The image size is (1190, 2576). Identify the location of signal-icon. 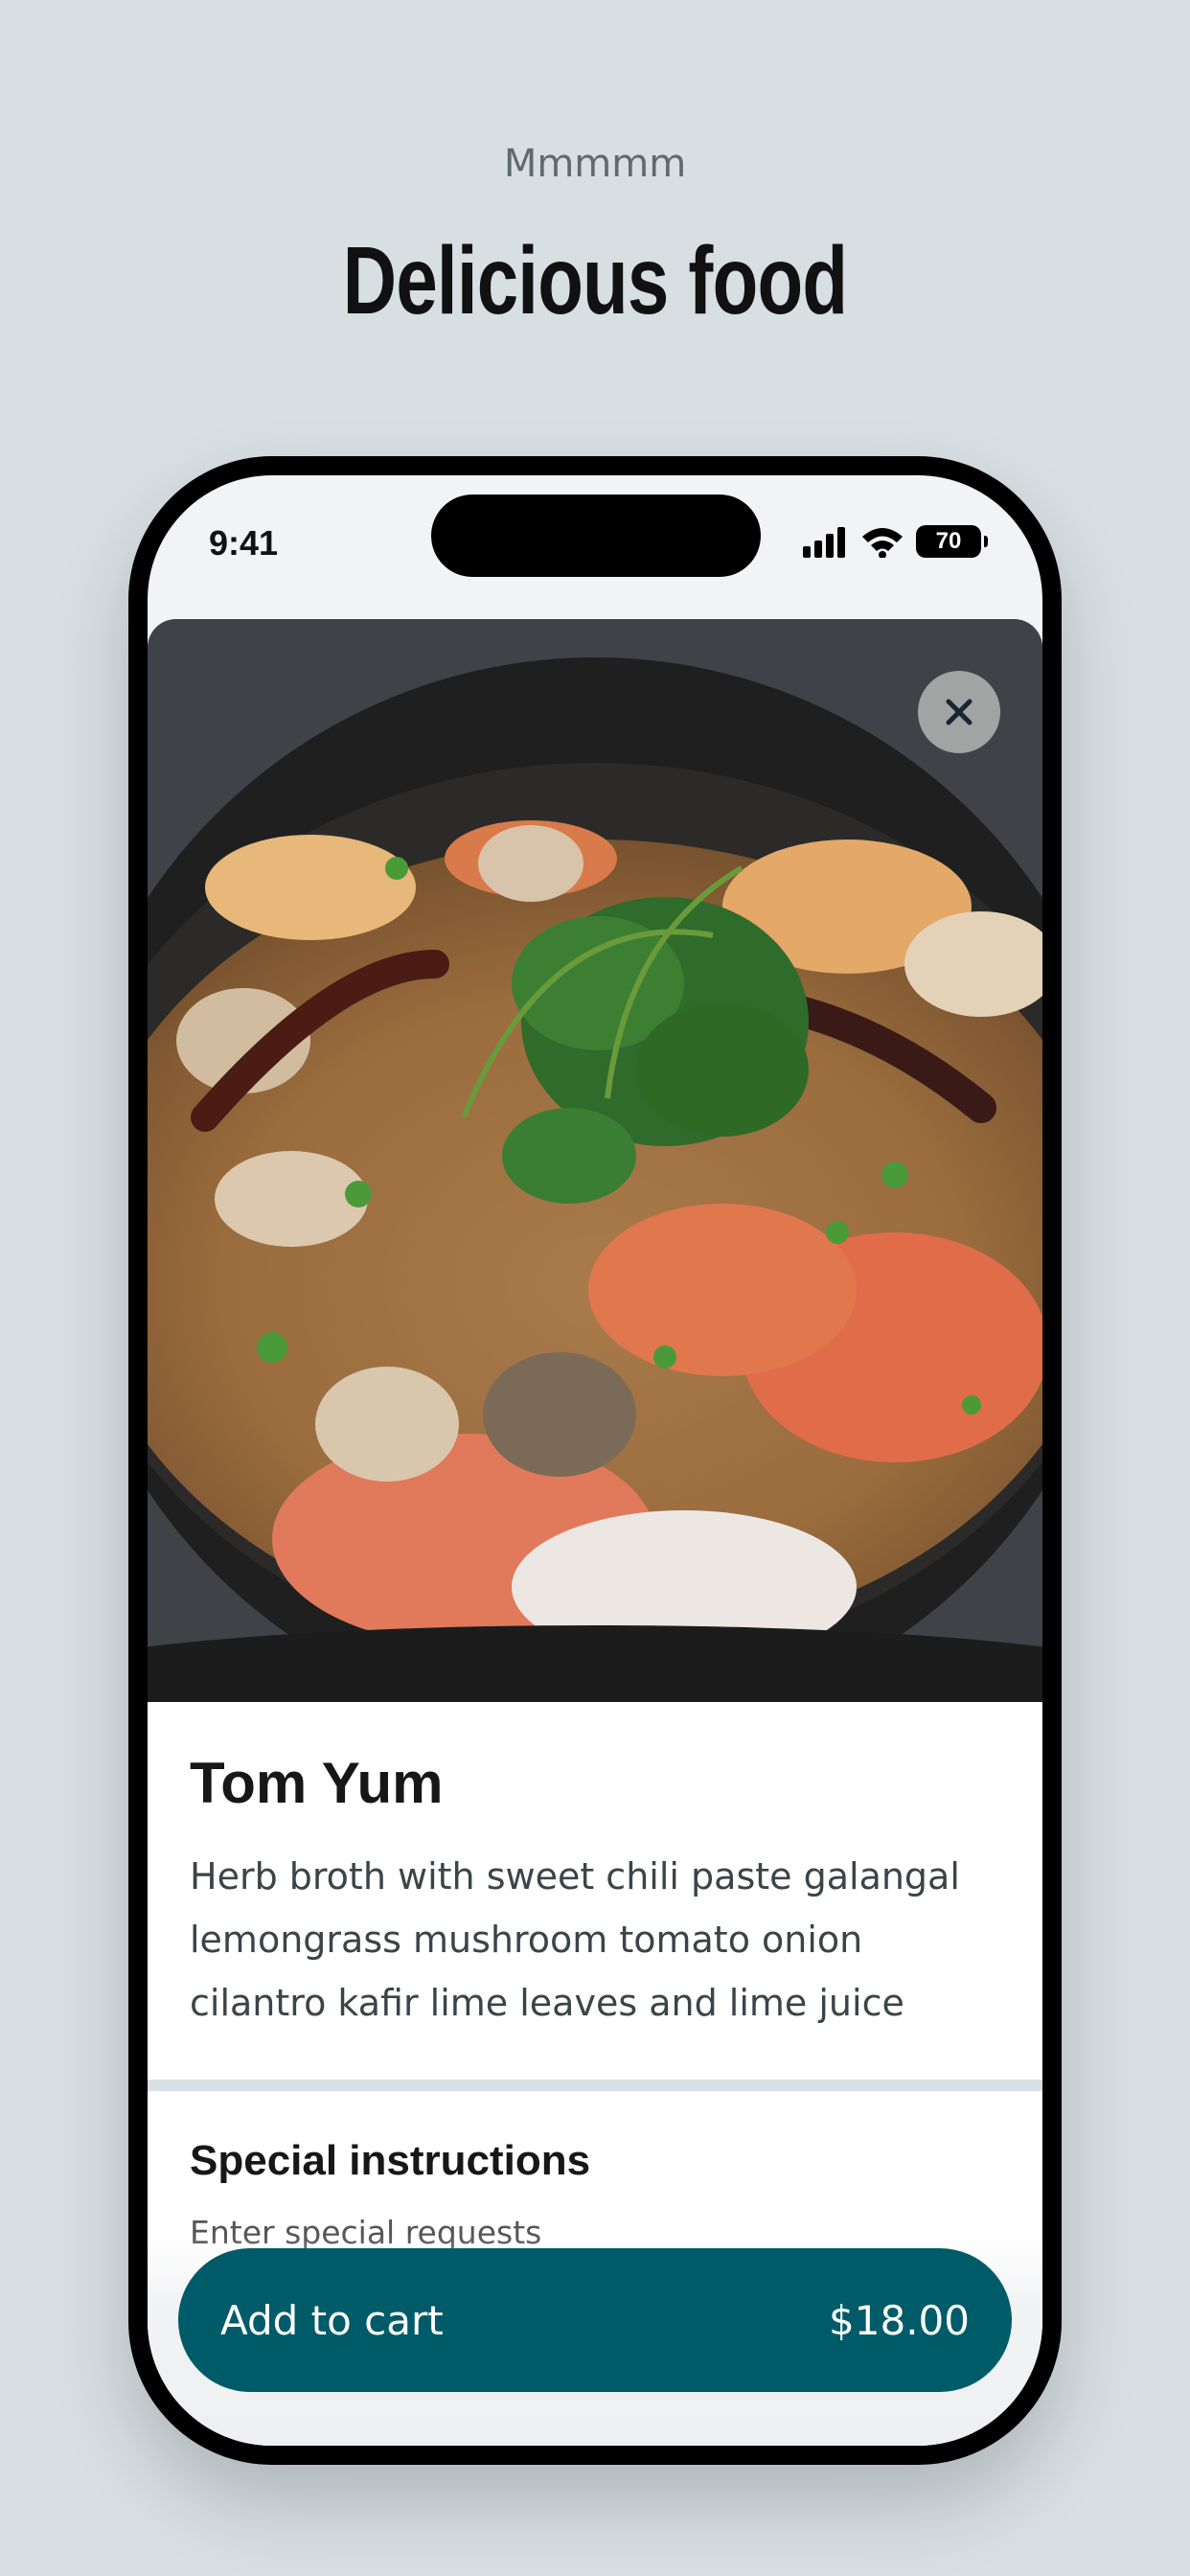
(824, 542).